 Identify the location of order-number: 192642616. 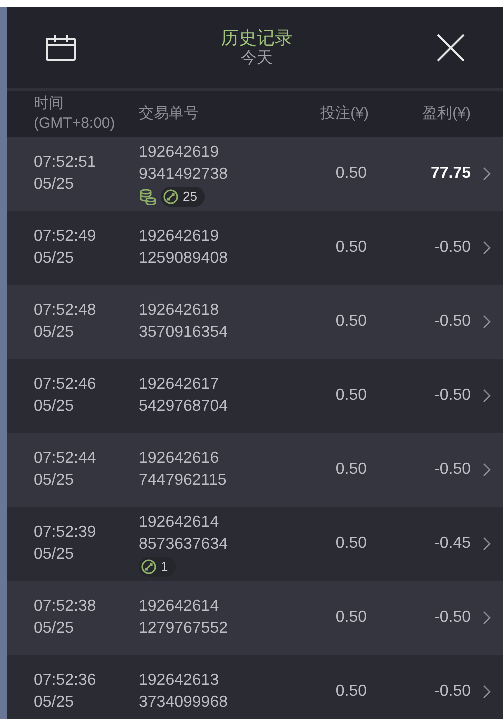
(179, 459).